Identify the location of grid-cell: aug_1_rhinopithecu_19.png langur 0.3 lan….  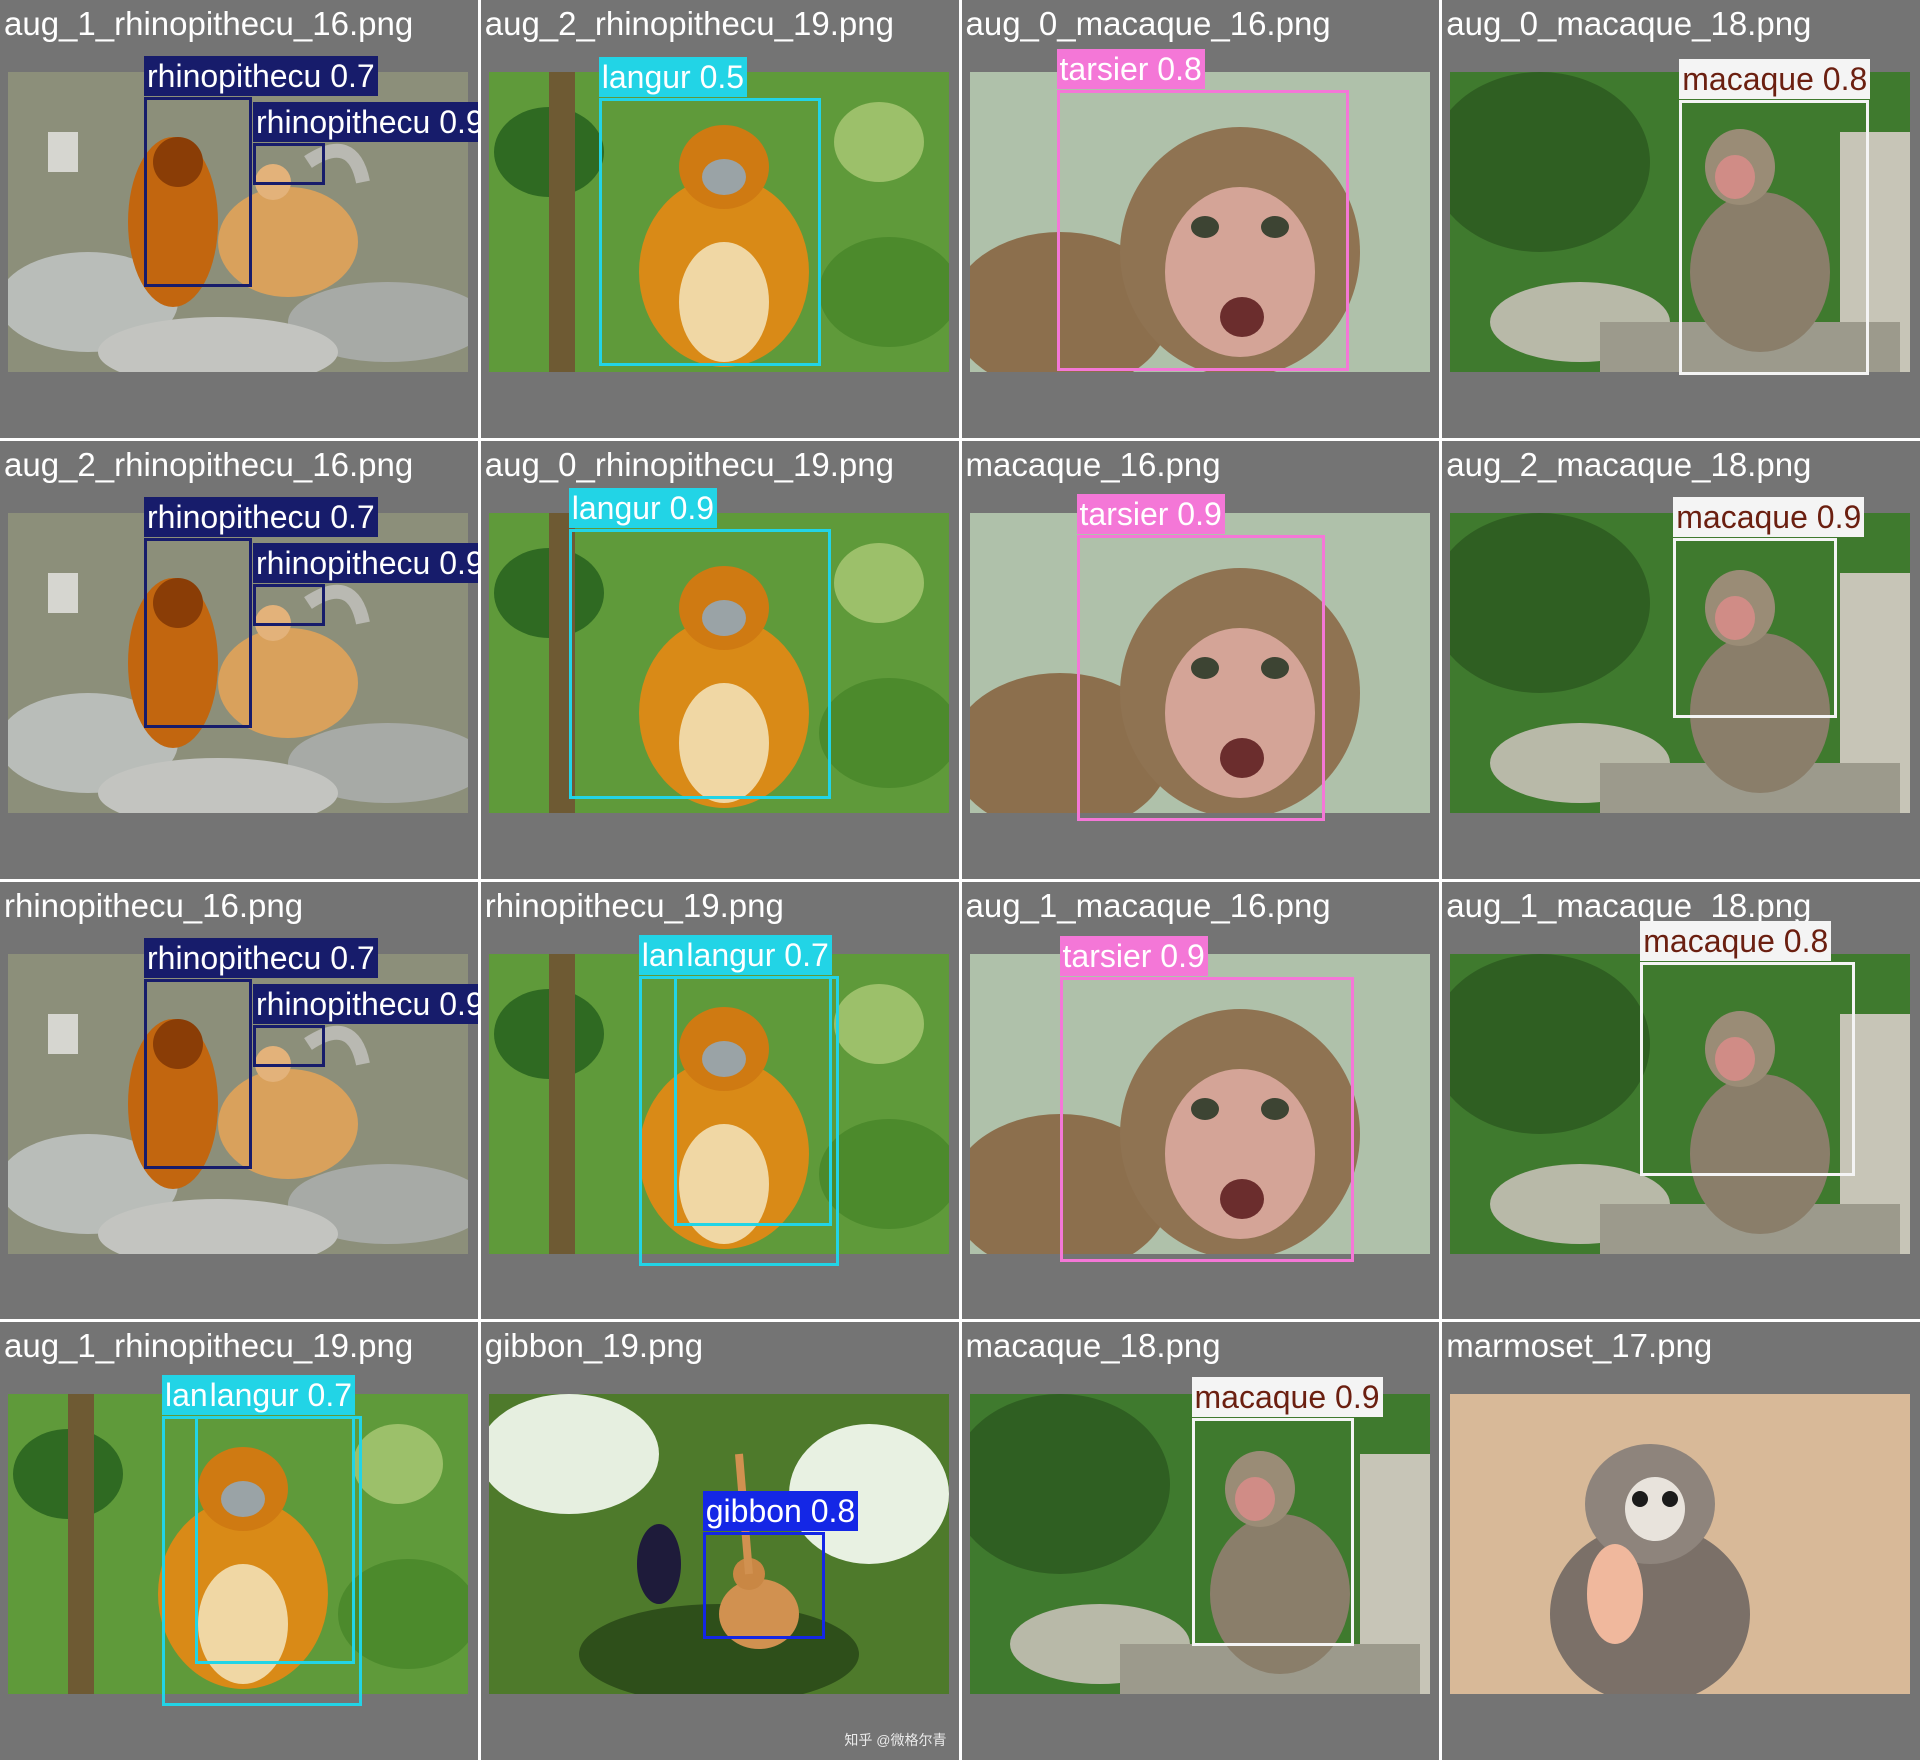
(239, 1541).